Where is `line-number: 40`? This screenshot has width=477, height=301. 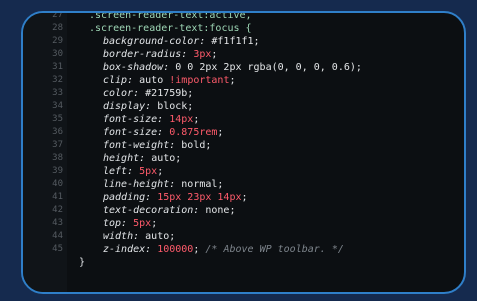
line-number: 40 is located at coordinates (57, 184).